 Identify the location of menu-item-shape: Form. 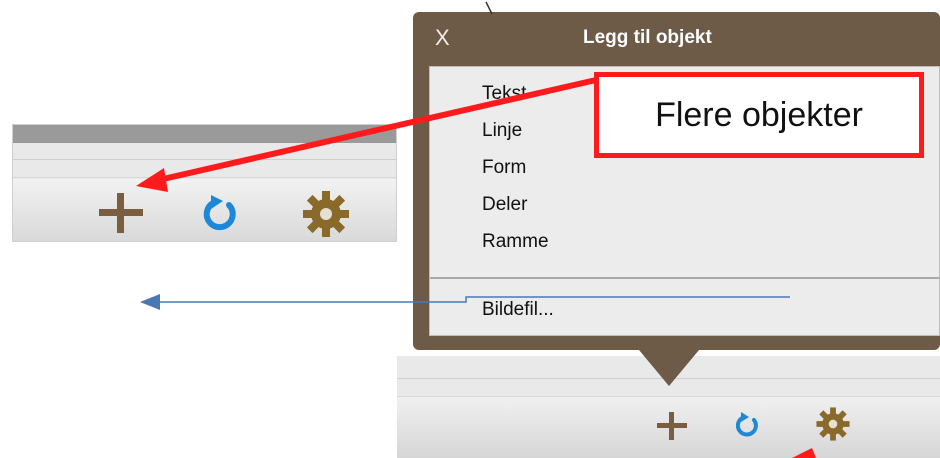
(504, 168).